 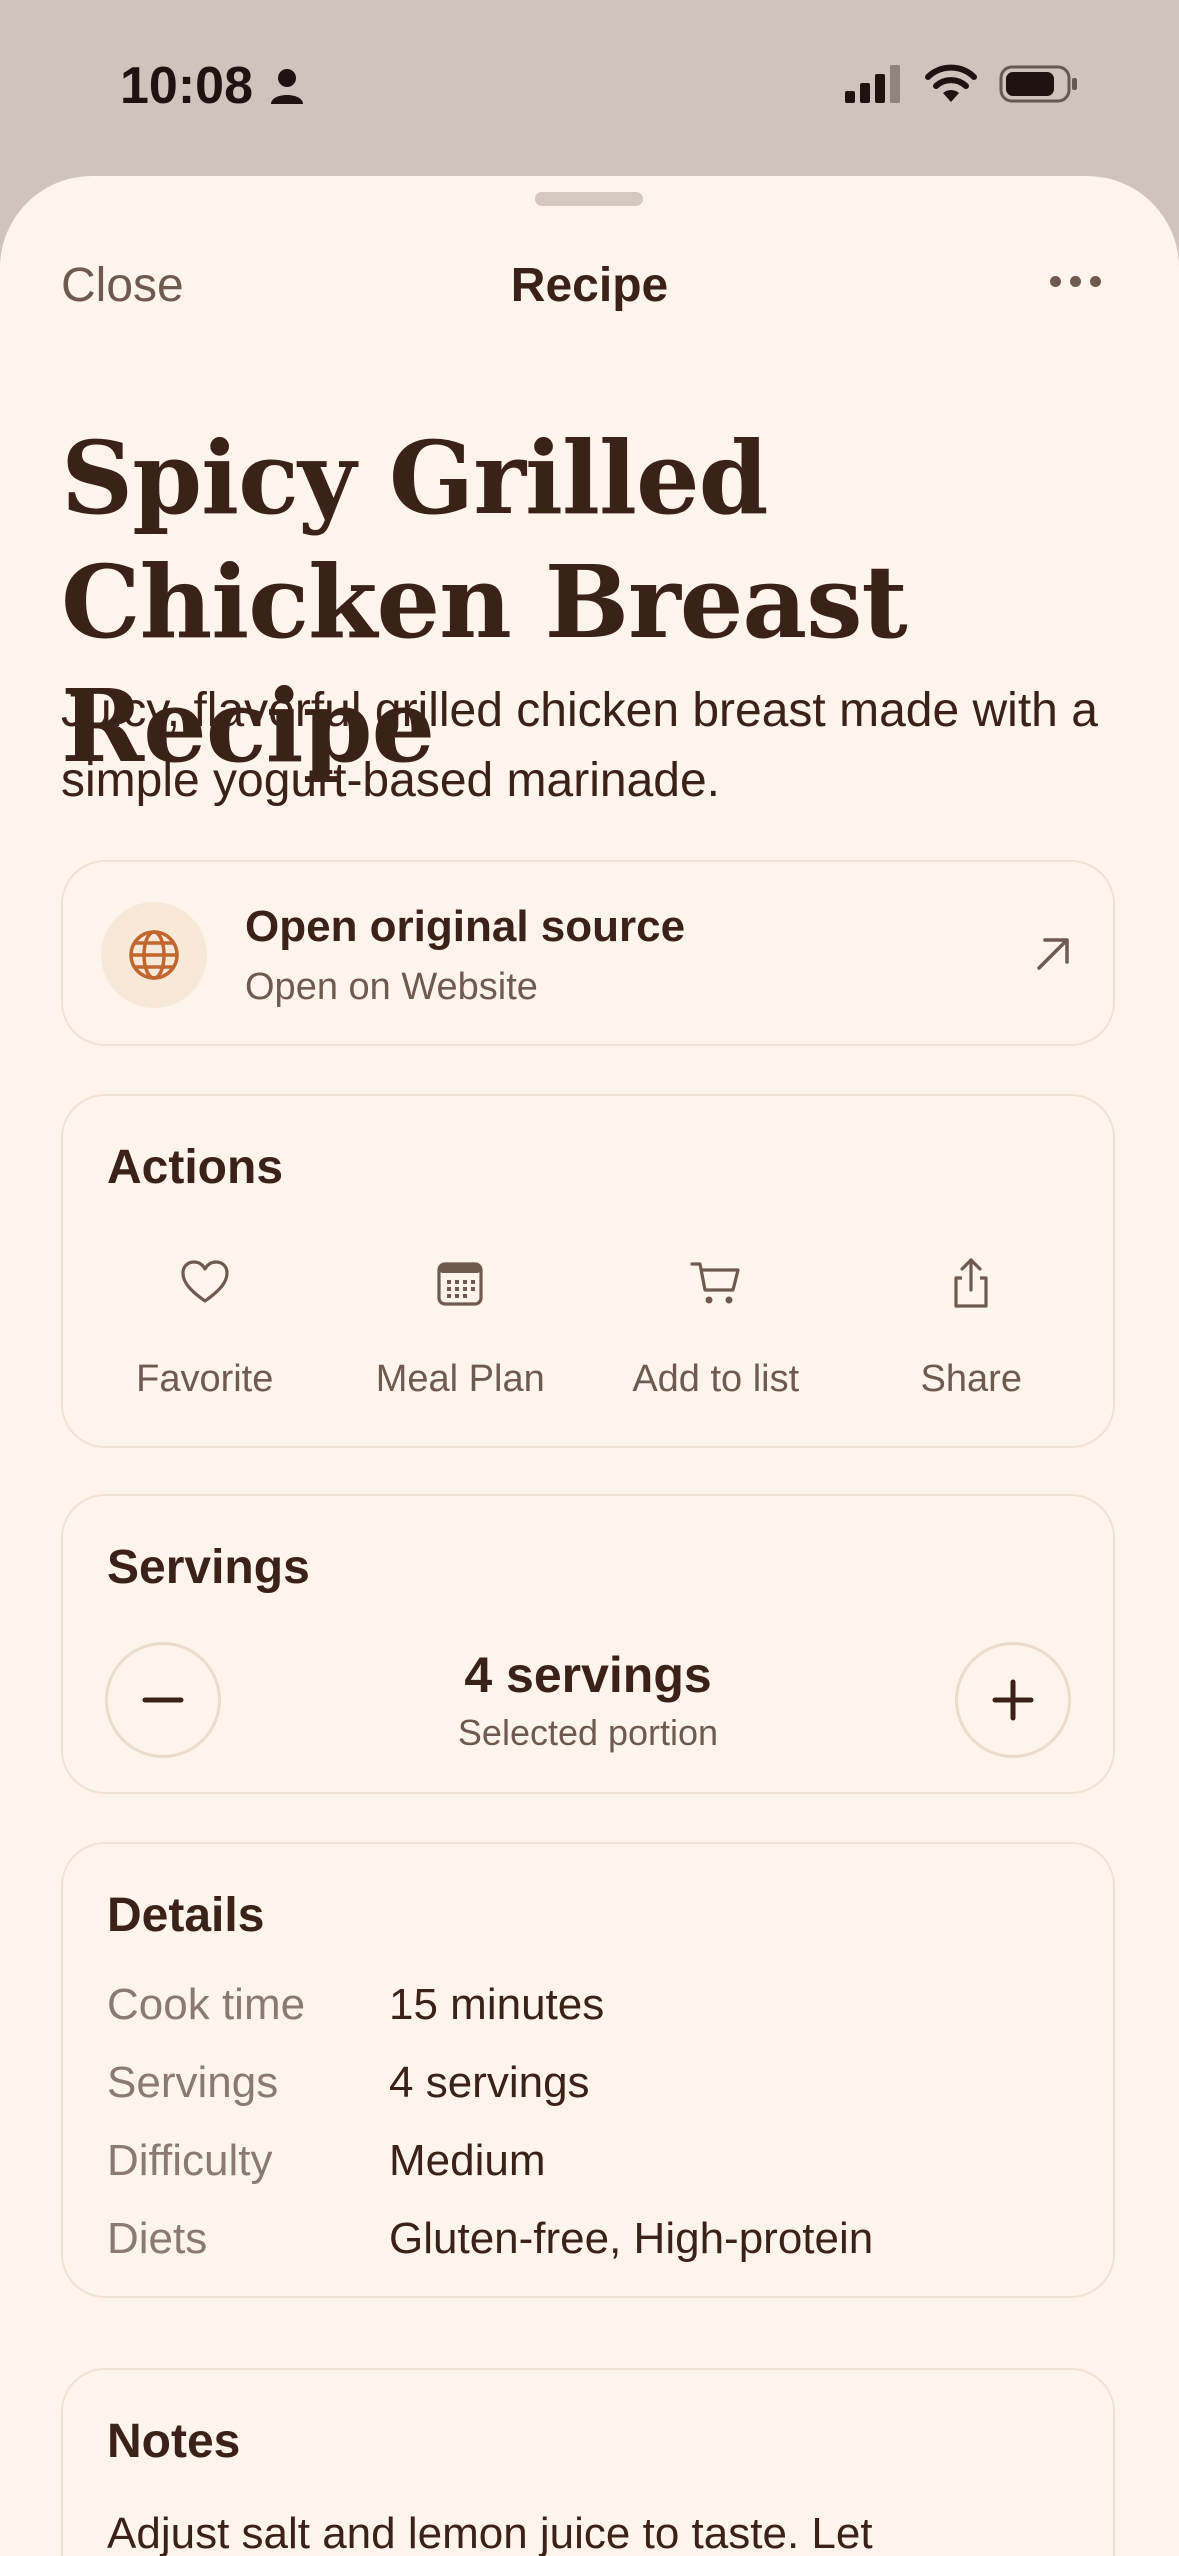 I want to click on favorite-button: Favorite, so click(x=205, y=1328).